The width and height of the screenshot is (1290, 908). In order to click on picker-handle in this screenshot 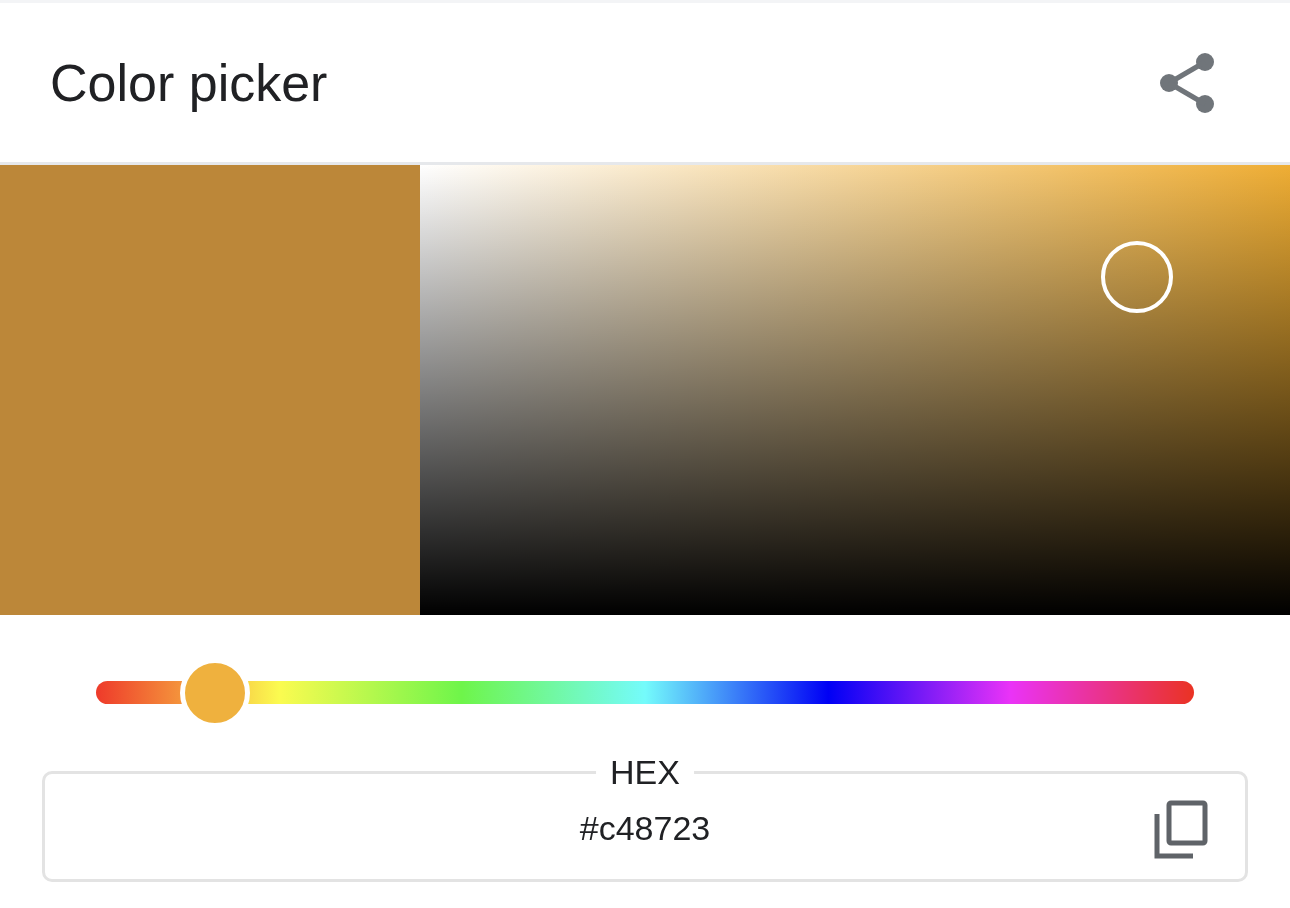, I will do `click(1137, 277)`.